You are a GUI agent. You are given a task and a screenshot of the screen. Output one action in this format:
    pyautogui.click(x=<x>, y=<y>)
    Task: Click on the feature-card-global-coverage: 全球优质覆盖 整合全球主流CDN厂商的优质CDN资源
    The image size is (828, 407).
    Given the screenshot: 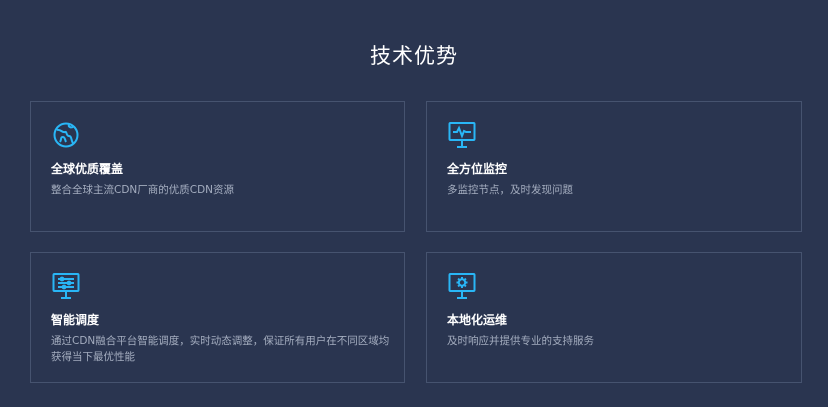 What is the action you would take?
    pyautogui.click(x=217, y=166)
    